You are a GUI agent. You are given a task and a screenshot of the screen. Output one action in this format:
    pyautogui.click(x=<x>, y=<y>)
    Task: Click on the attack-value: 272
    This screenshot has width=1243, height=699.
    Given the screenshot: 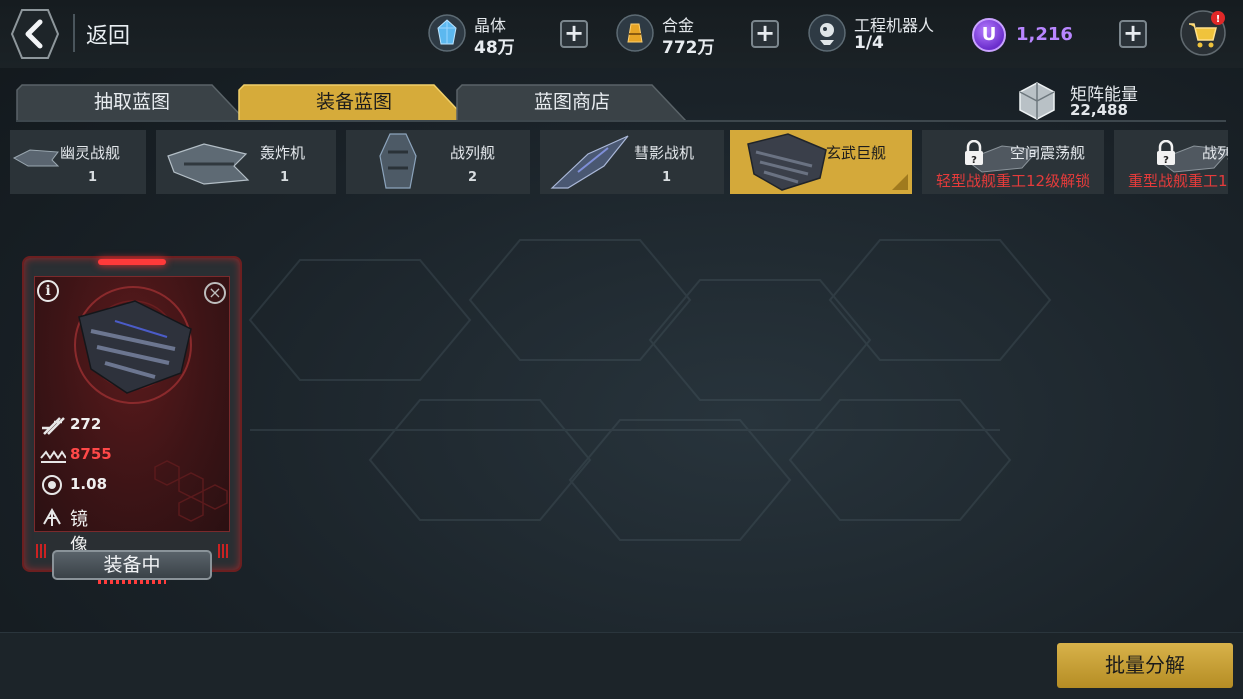 What is the action you would take?
    pyautogui.click(x=86, y=424)
    